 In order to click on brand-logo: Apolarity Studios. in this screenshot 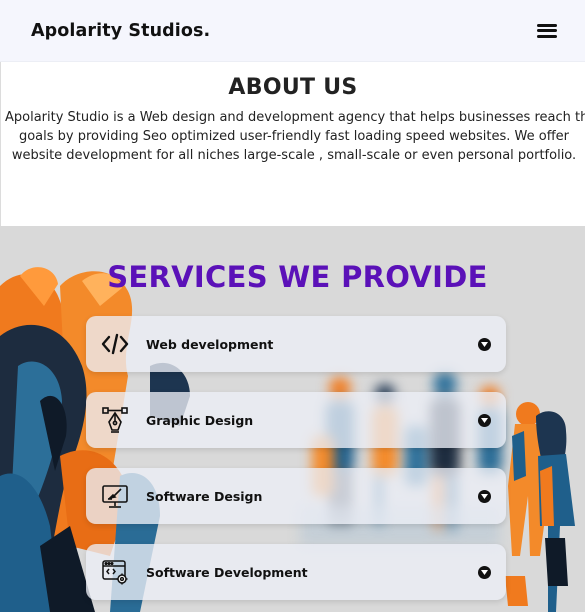, I will do `click(120, 31)`.